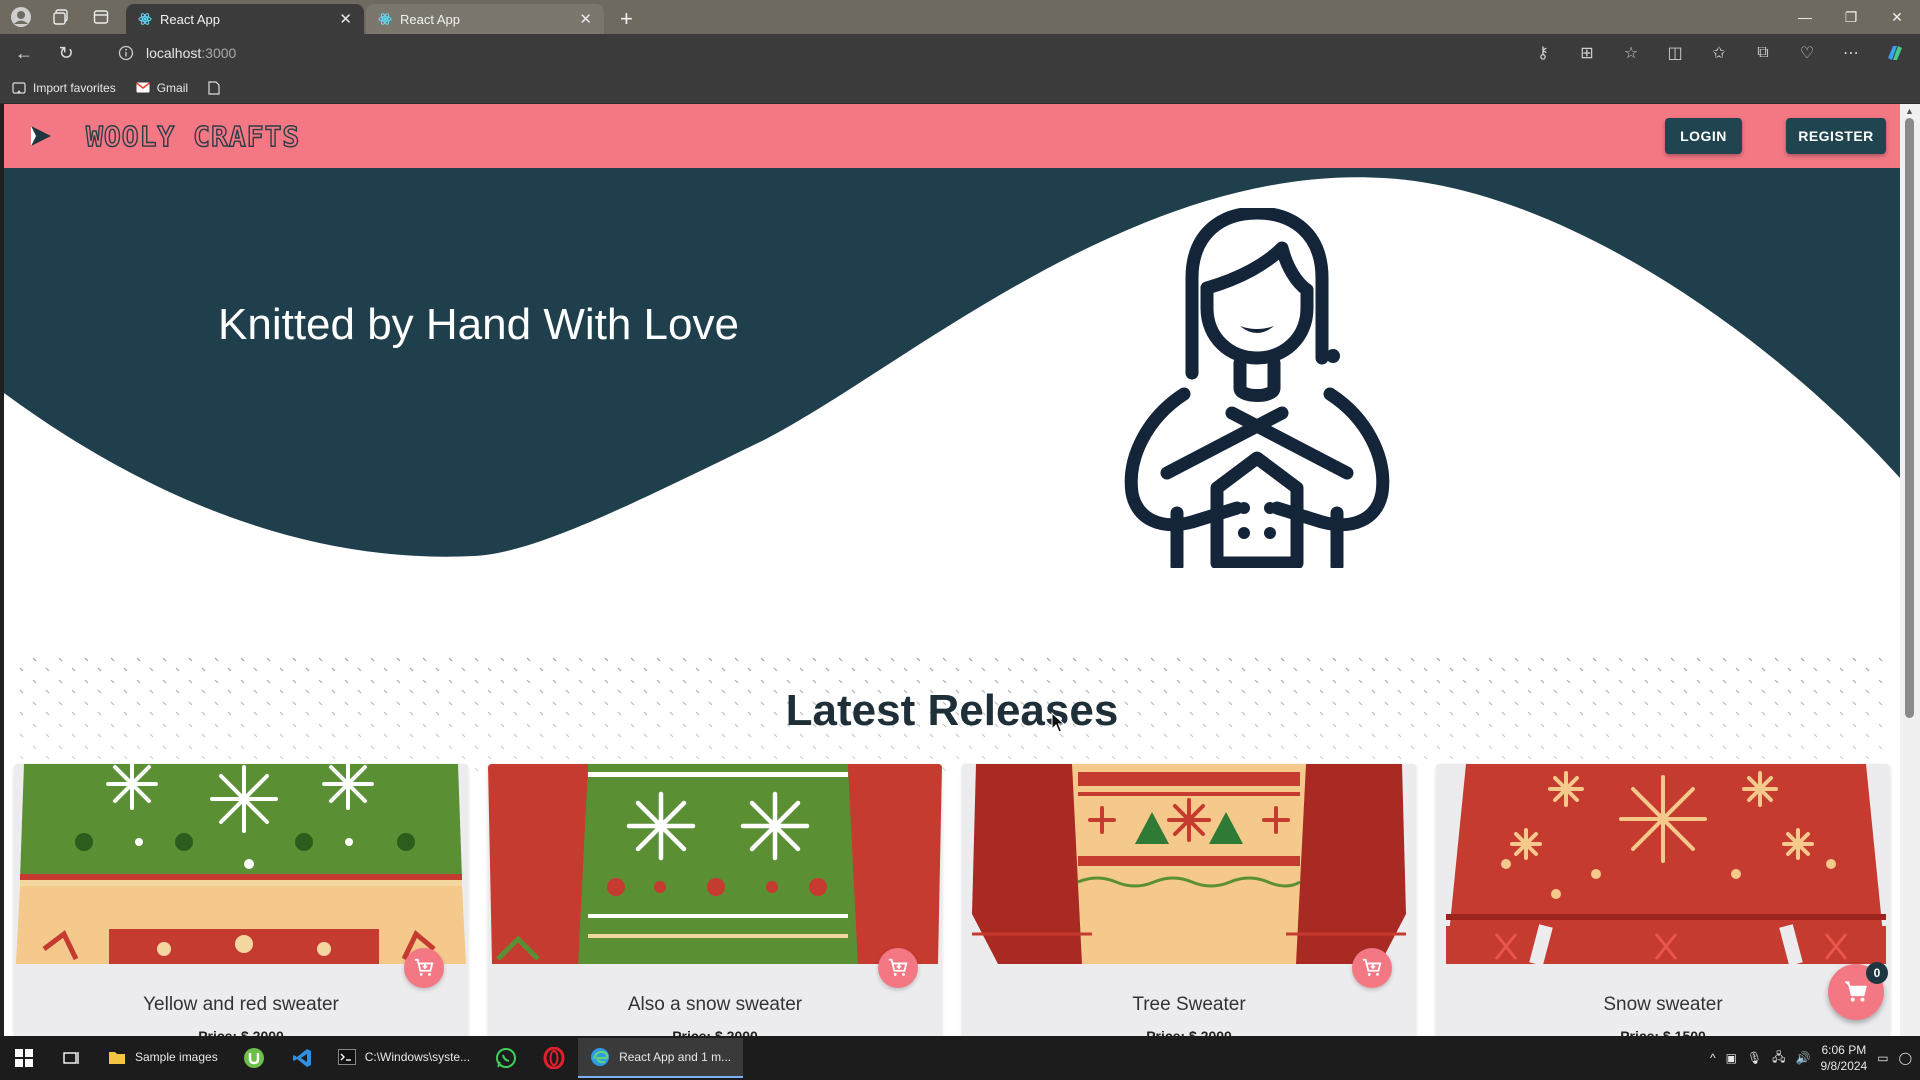  What do you see at coordinates (191, 53) in the screenshot?
I see `url-text: localhost:3000` at bounding box center [191, 53].